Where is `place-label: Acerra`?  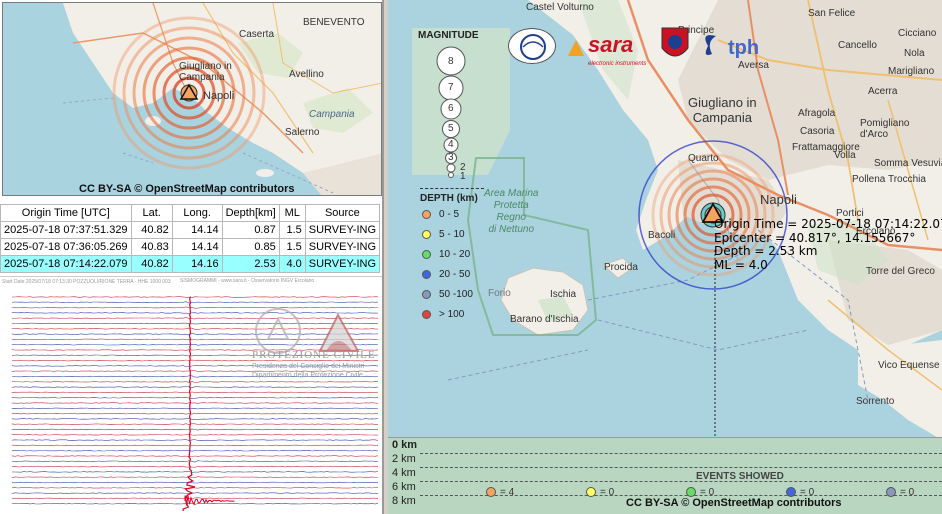 place-label: Acerra is located at coordinates (883, 91).